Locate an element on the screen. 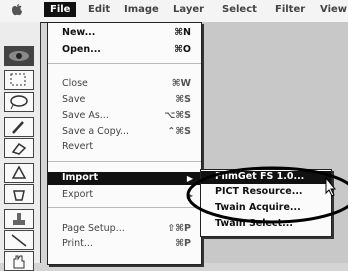 This screenshot has height=271, width=348. mouse-cursor-icon is located at coordinates (331, 186).